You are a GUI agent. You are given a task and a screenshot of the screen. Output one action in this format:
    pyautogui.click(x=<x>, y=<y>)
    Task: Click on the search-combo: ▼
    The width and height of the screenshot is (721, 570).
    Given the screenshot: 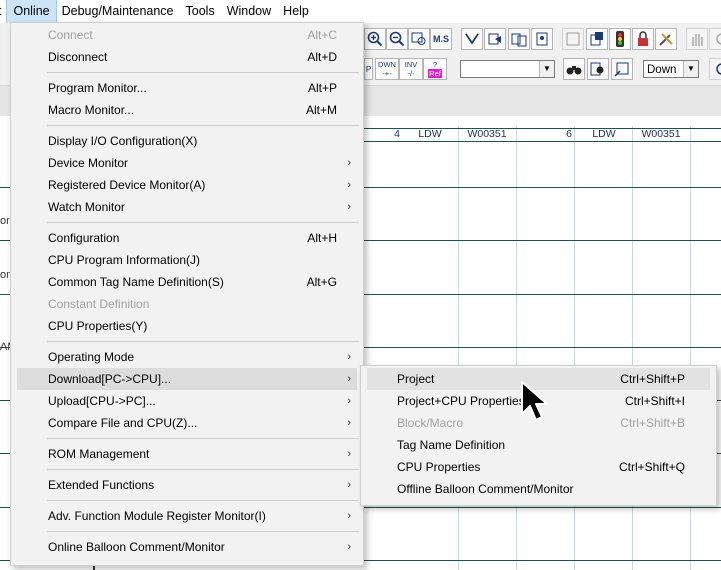 What is the action you would take?
    pyautogui.click(x=507, y=69)
    